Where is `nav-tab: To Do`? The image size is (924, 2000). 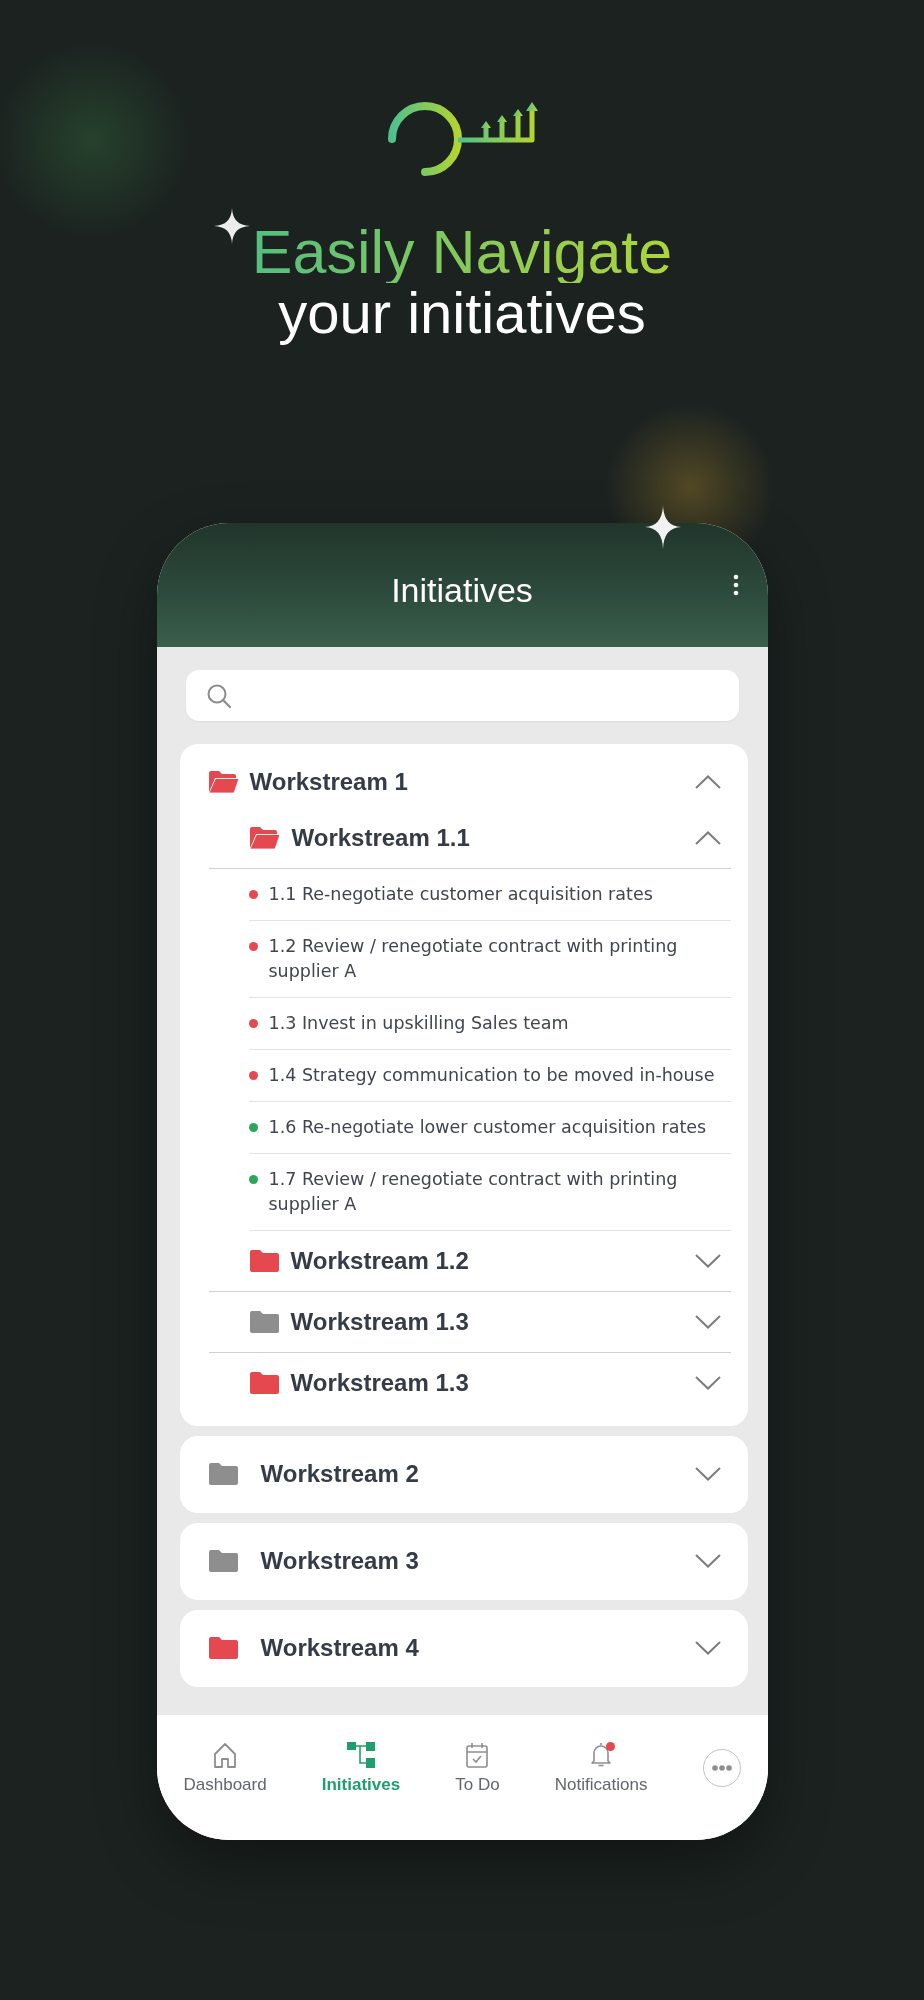
nav-tab: To Do is located at coordinates (477, 1768).